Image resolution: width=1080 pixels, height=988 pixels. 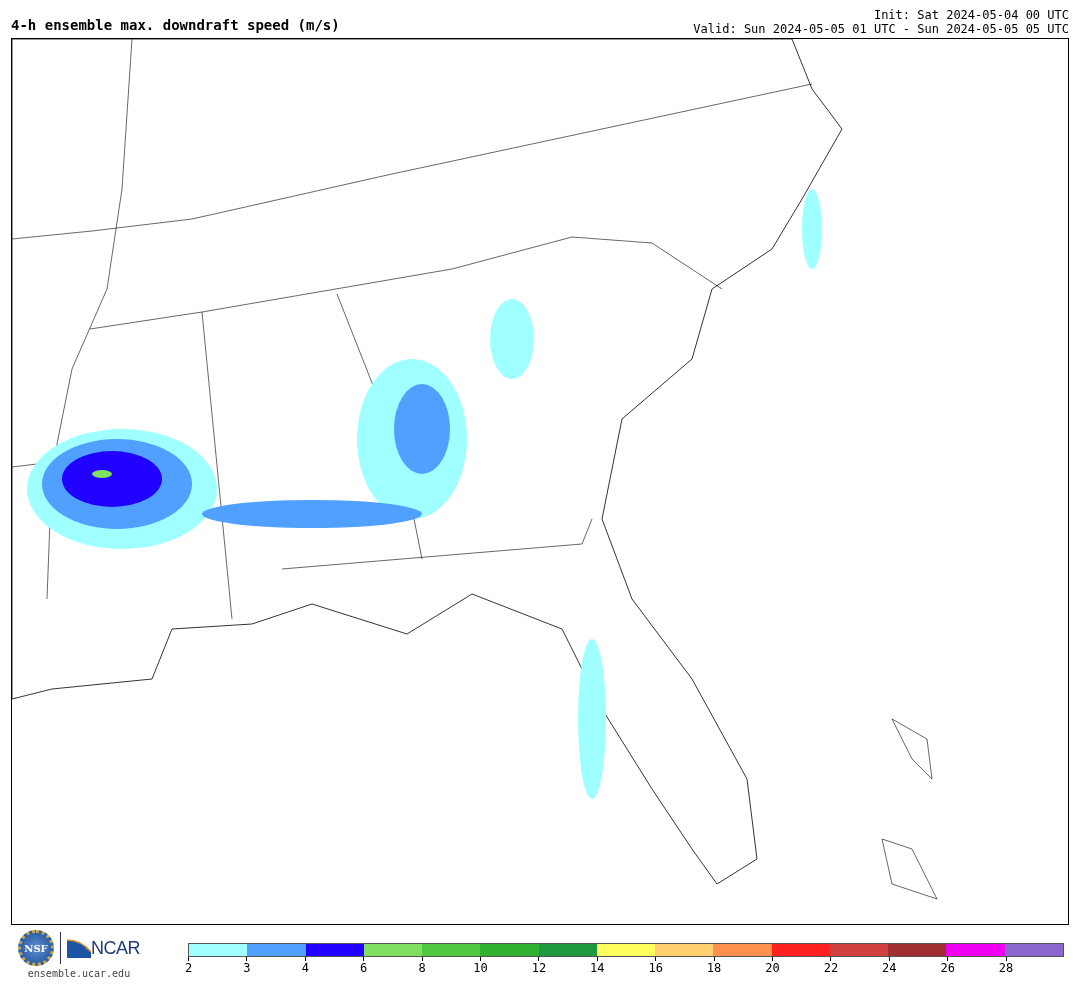 What do you see at coordinates (597, 968) in the screenshot?
I see `tick-label: 14` at bounding box center [597, 968].